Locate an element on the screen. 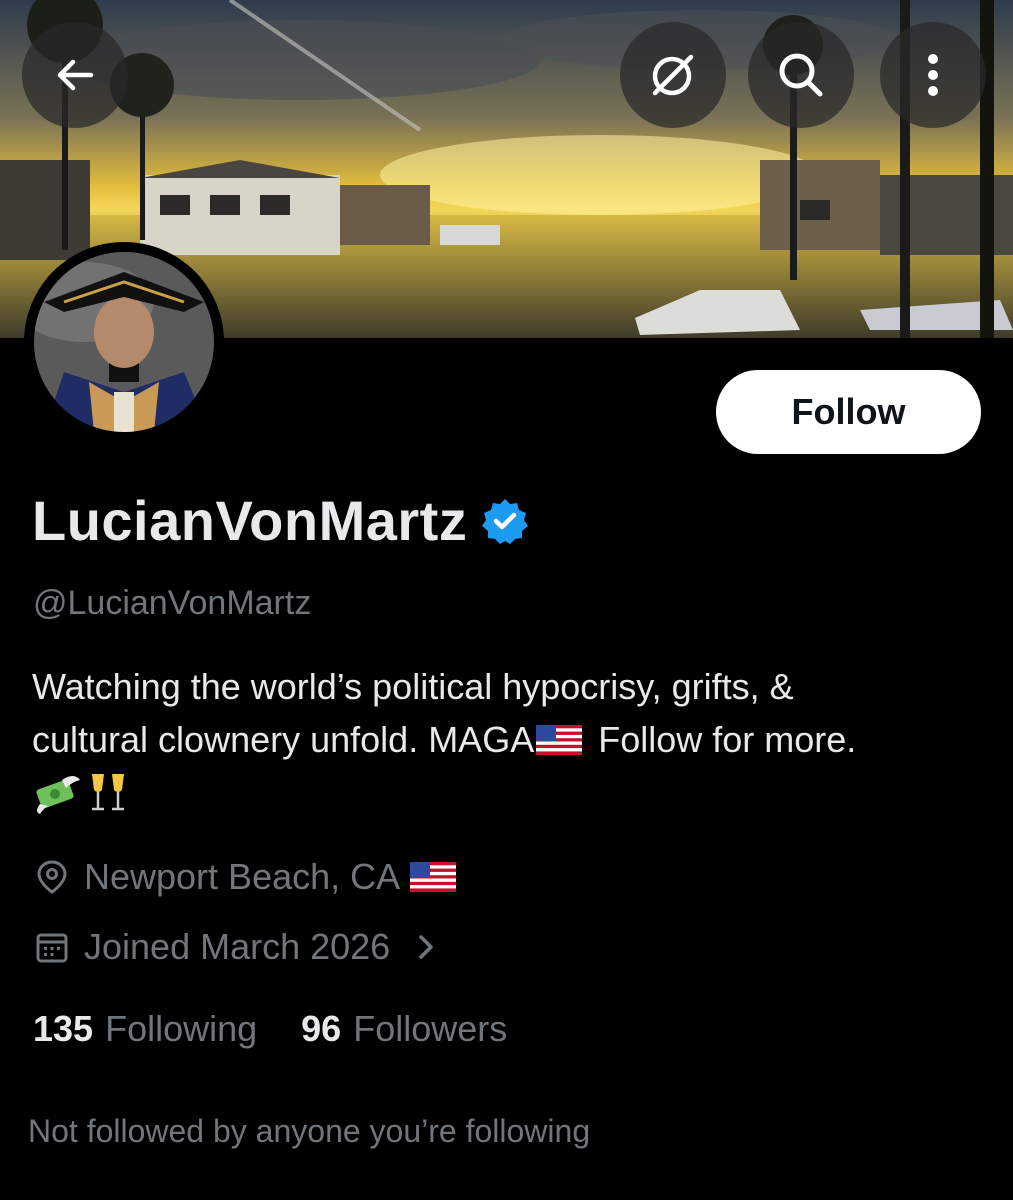 Image resolution: width=1013 pixels, height=1200 pixels. search-icon is located at coordinates (801, 75).